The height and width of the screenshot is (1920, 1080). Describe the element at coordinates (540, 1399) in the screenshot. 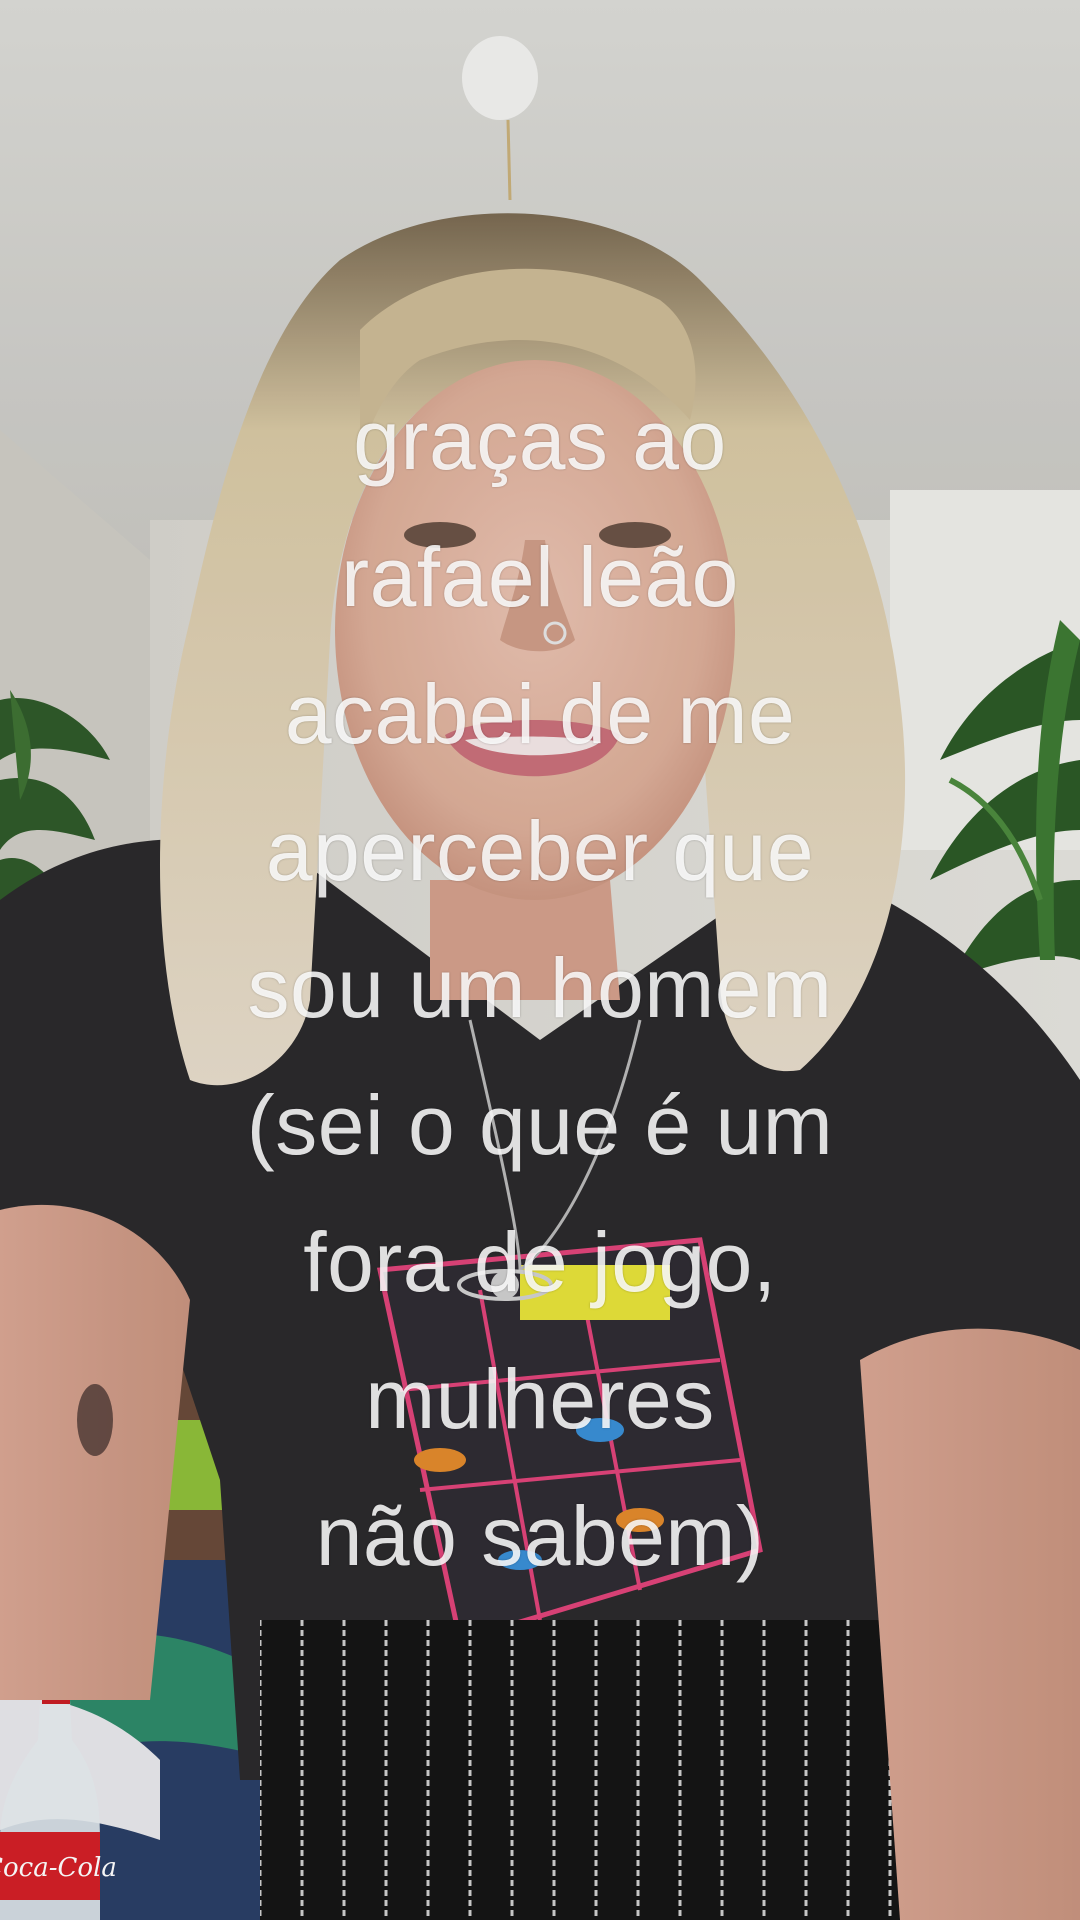

I see `caption-line: mulheres` at that location.